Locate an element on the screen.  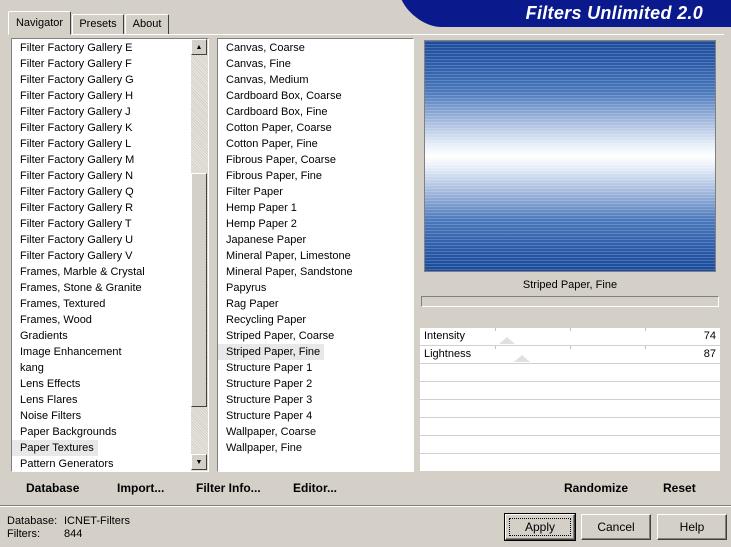
list-item-label: Filter Factory Gallery G is located at coordinates (77, 80).